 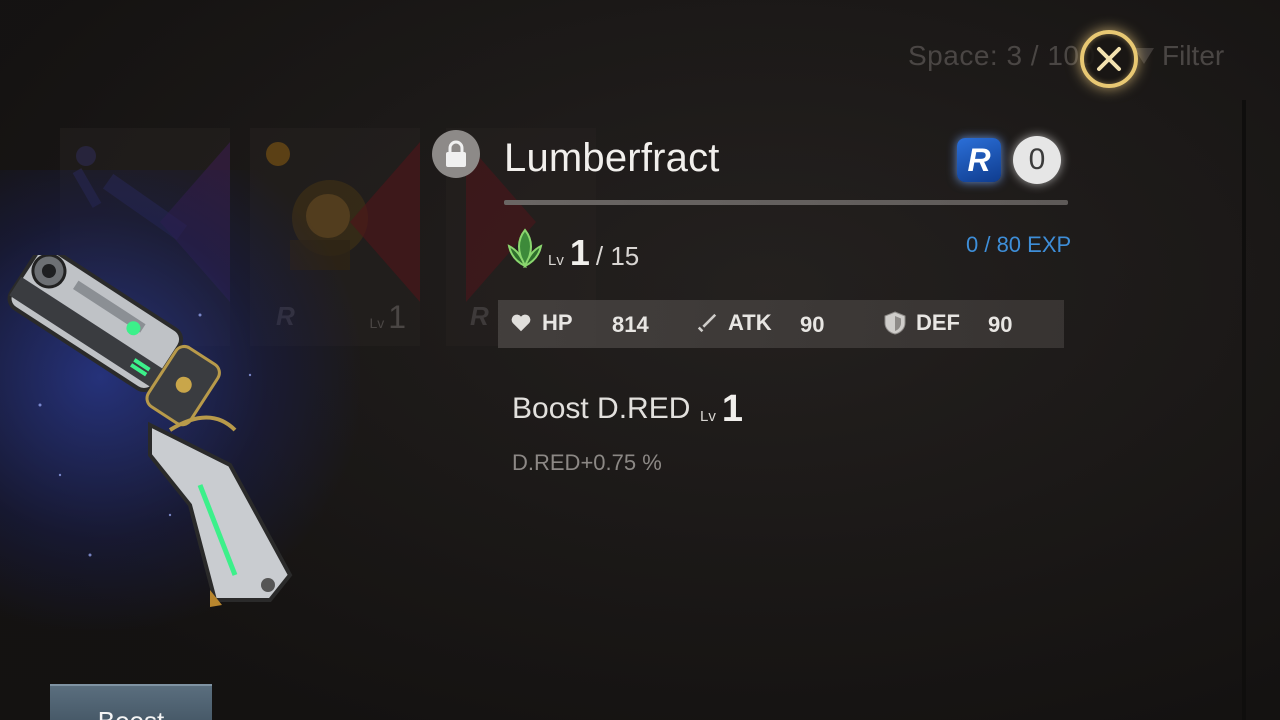 I want to click on divider, so click(x=786, y=202).